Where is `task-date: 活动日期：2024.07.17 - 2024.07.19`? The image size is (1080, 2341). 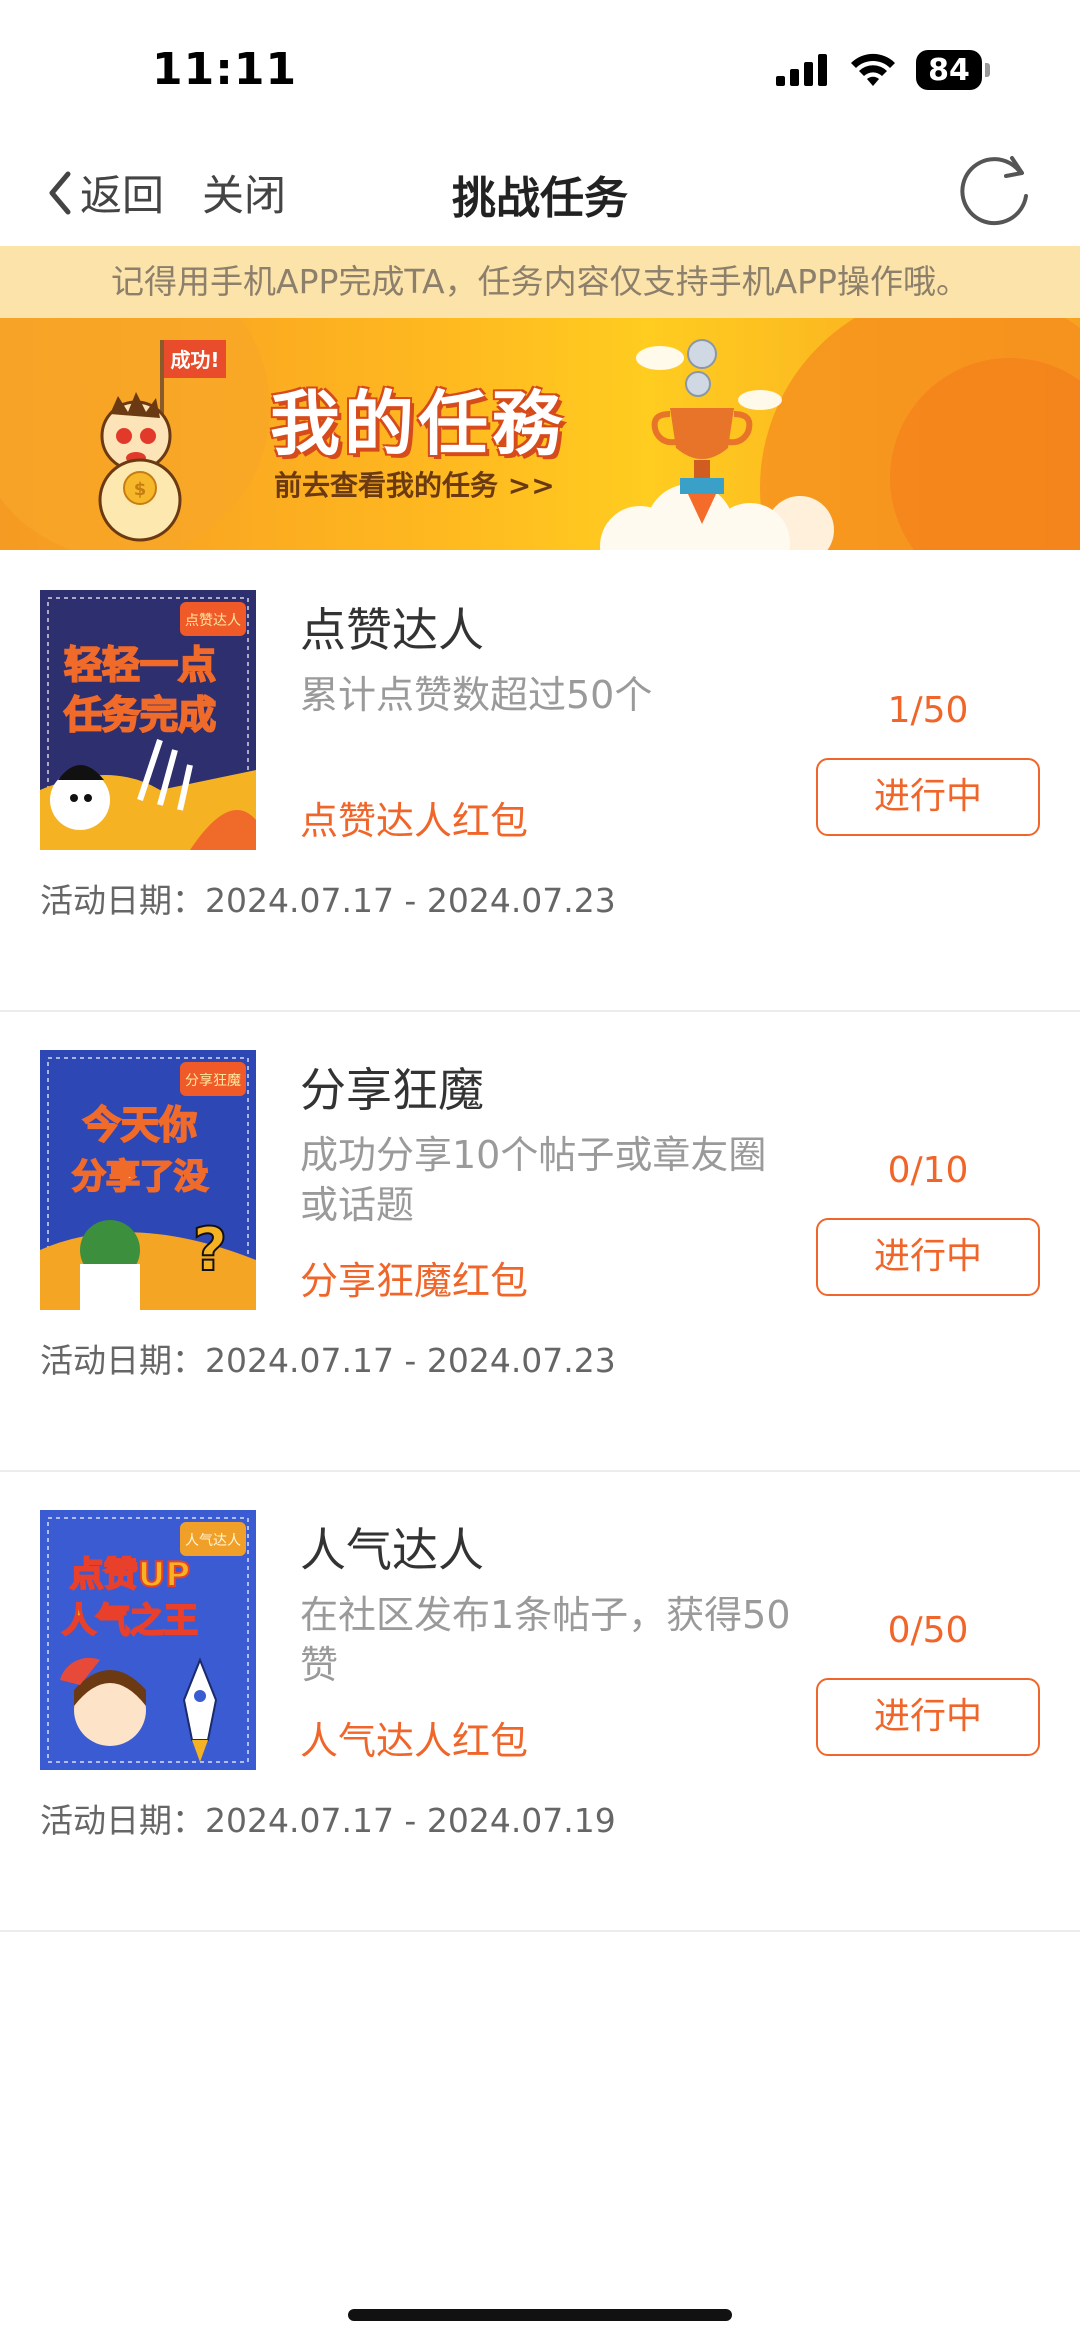 task-date: 活动日期：2024.07.17 - 2024.07.19 is located at coordinates (328, 1818).